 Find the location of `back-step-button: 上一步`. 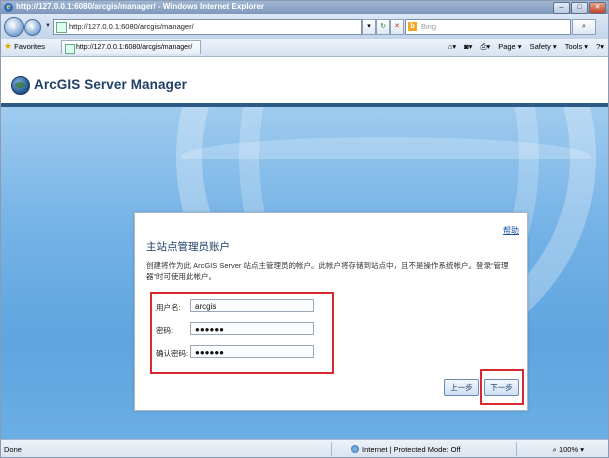

back-step-button: 上一步 is located at coordinates (461, 387).